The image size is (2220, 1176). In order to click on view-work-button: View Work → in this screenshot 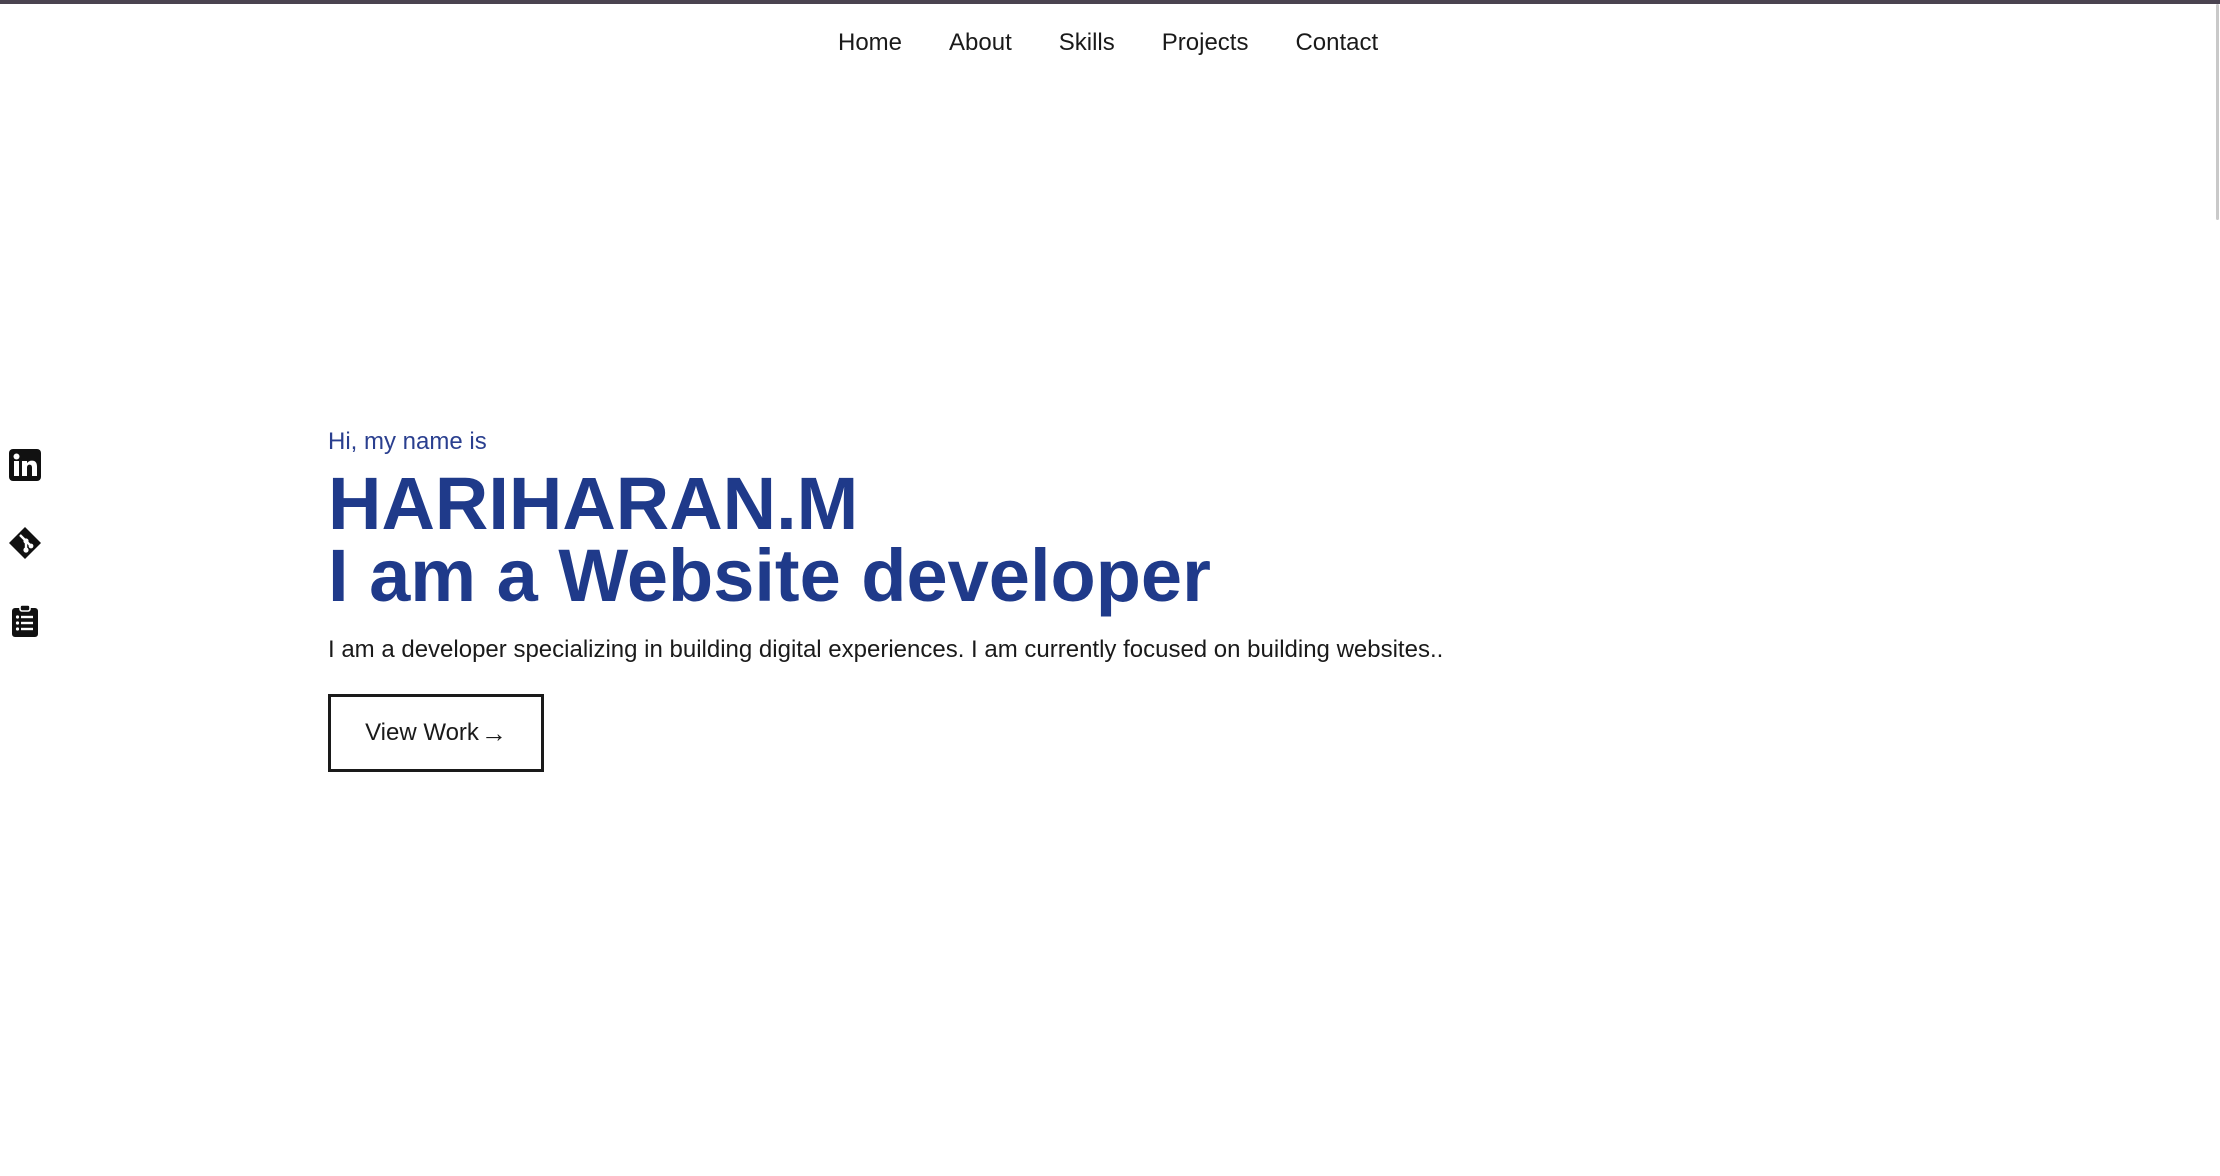, I will do `click(436, 733)`.